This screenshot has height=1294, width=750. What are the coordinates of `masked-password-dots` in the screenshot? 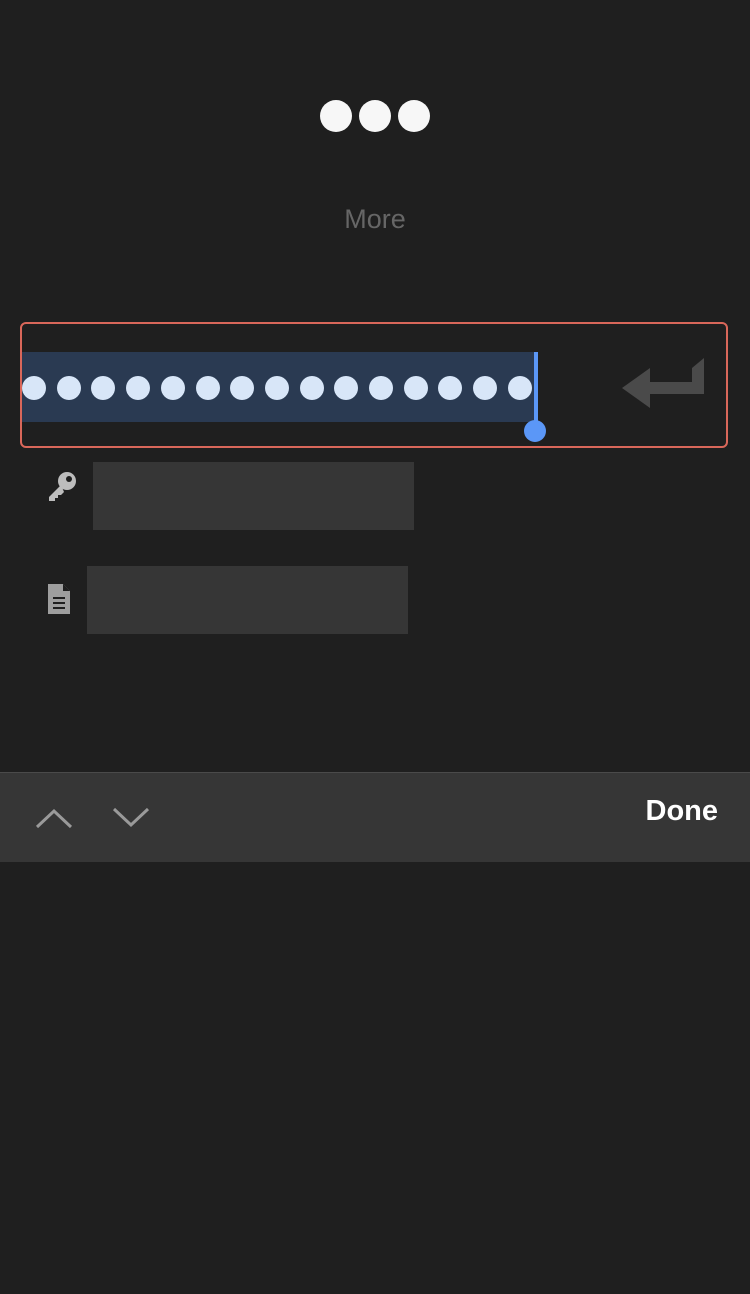 It's located at (279, 388).